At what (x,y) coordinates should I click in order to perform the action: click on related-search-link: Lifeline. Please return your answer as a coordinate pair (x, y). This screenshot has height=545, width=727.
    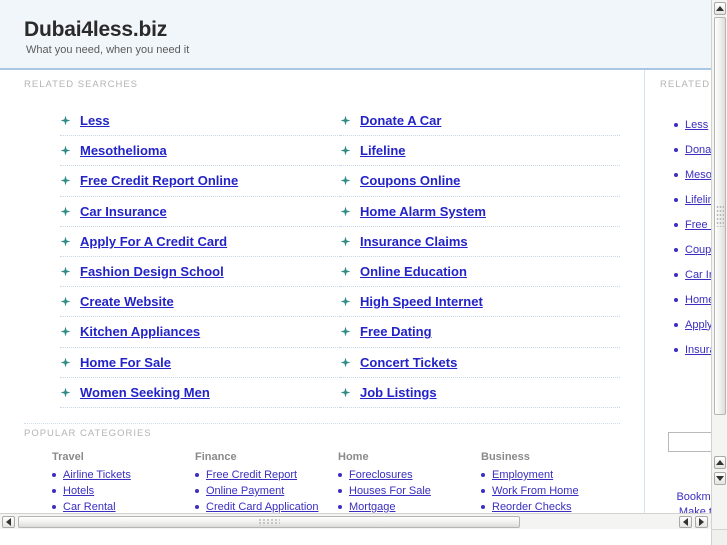
    Looking at the image, I should click on (383, 150).